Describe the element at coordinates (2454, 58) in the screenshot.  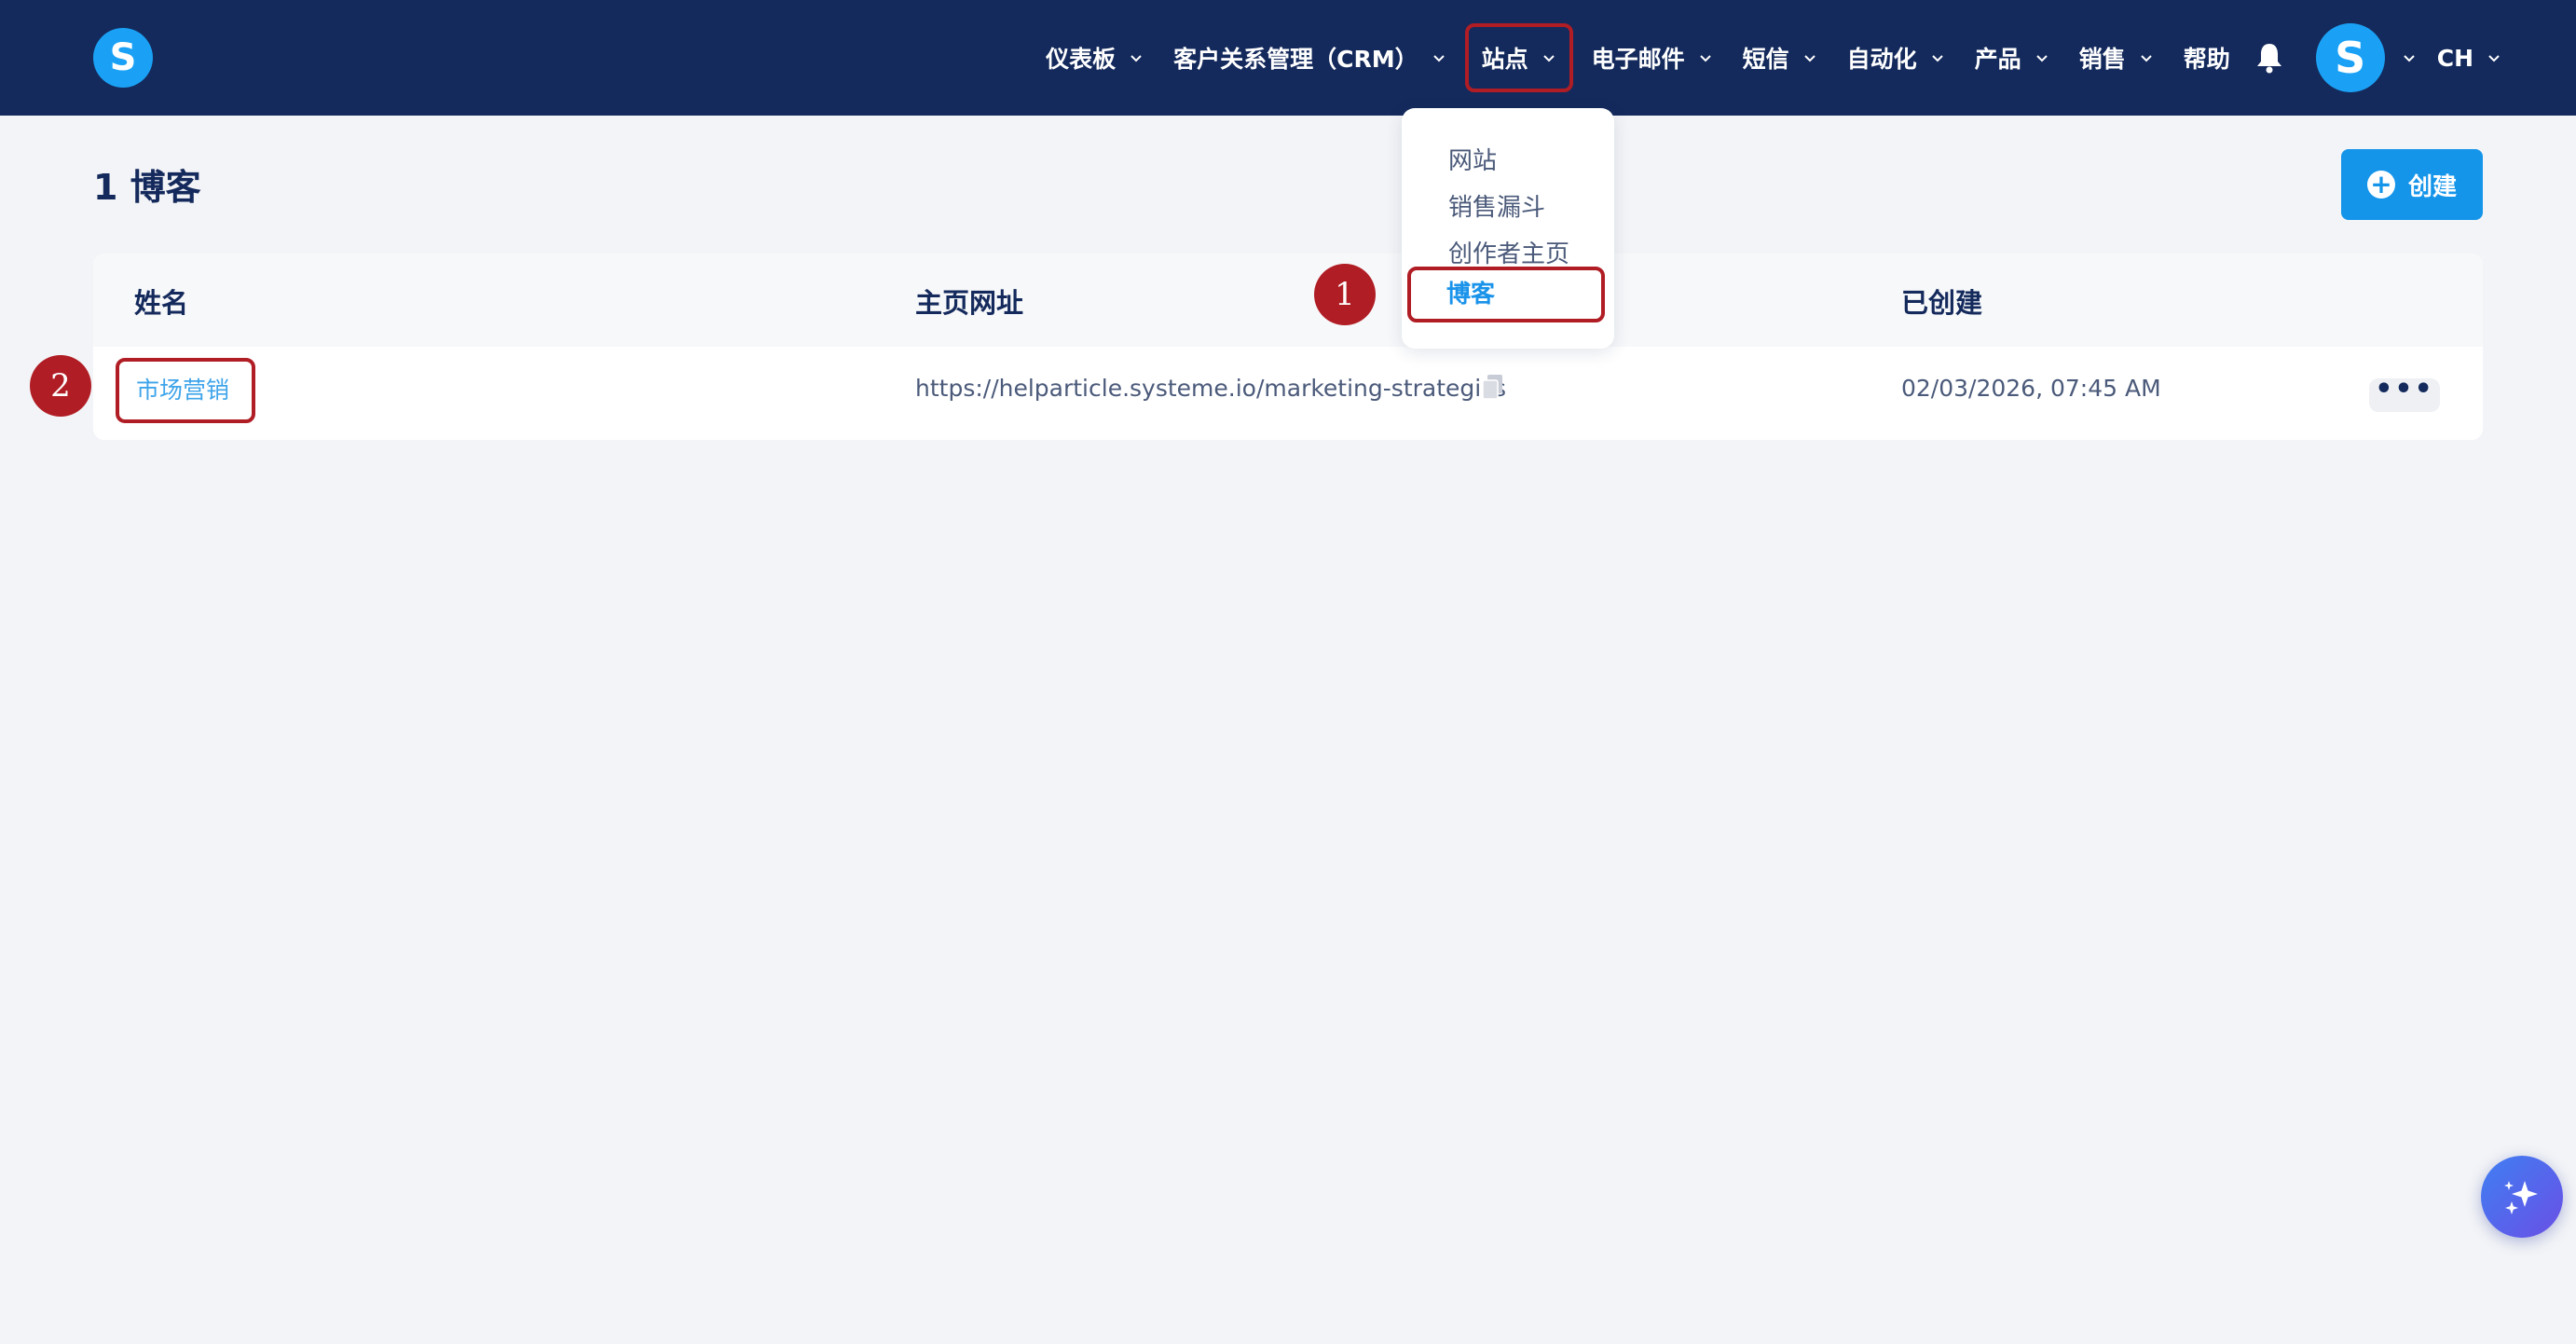
I see `language-label: CH` at that location.